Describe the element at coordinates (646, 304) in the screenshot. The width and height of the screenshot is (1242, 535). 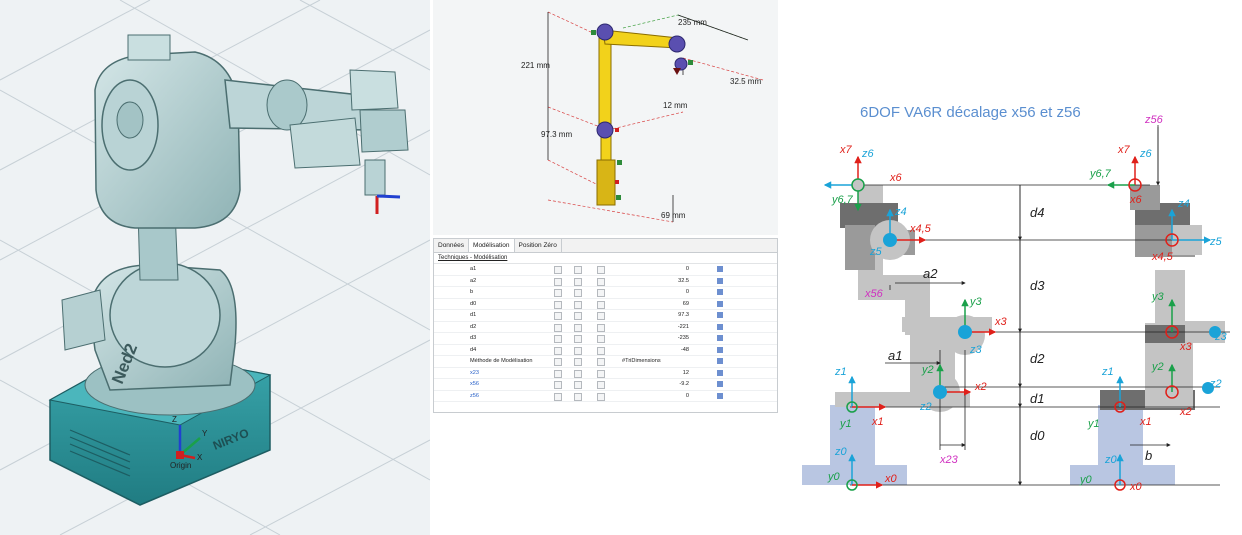
I see `param-value: 69` at that location.